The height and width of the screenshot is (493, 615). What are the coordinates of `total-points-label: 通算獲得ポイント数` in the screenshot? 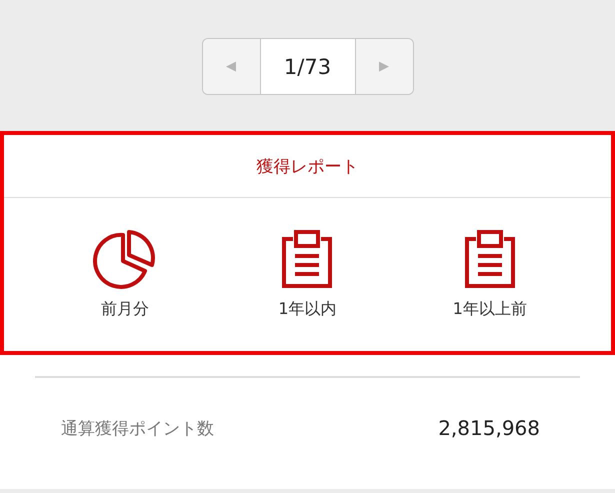 It's located at (137, 429).